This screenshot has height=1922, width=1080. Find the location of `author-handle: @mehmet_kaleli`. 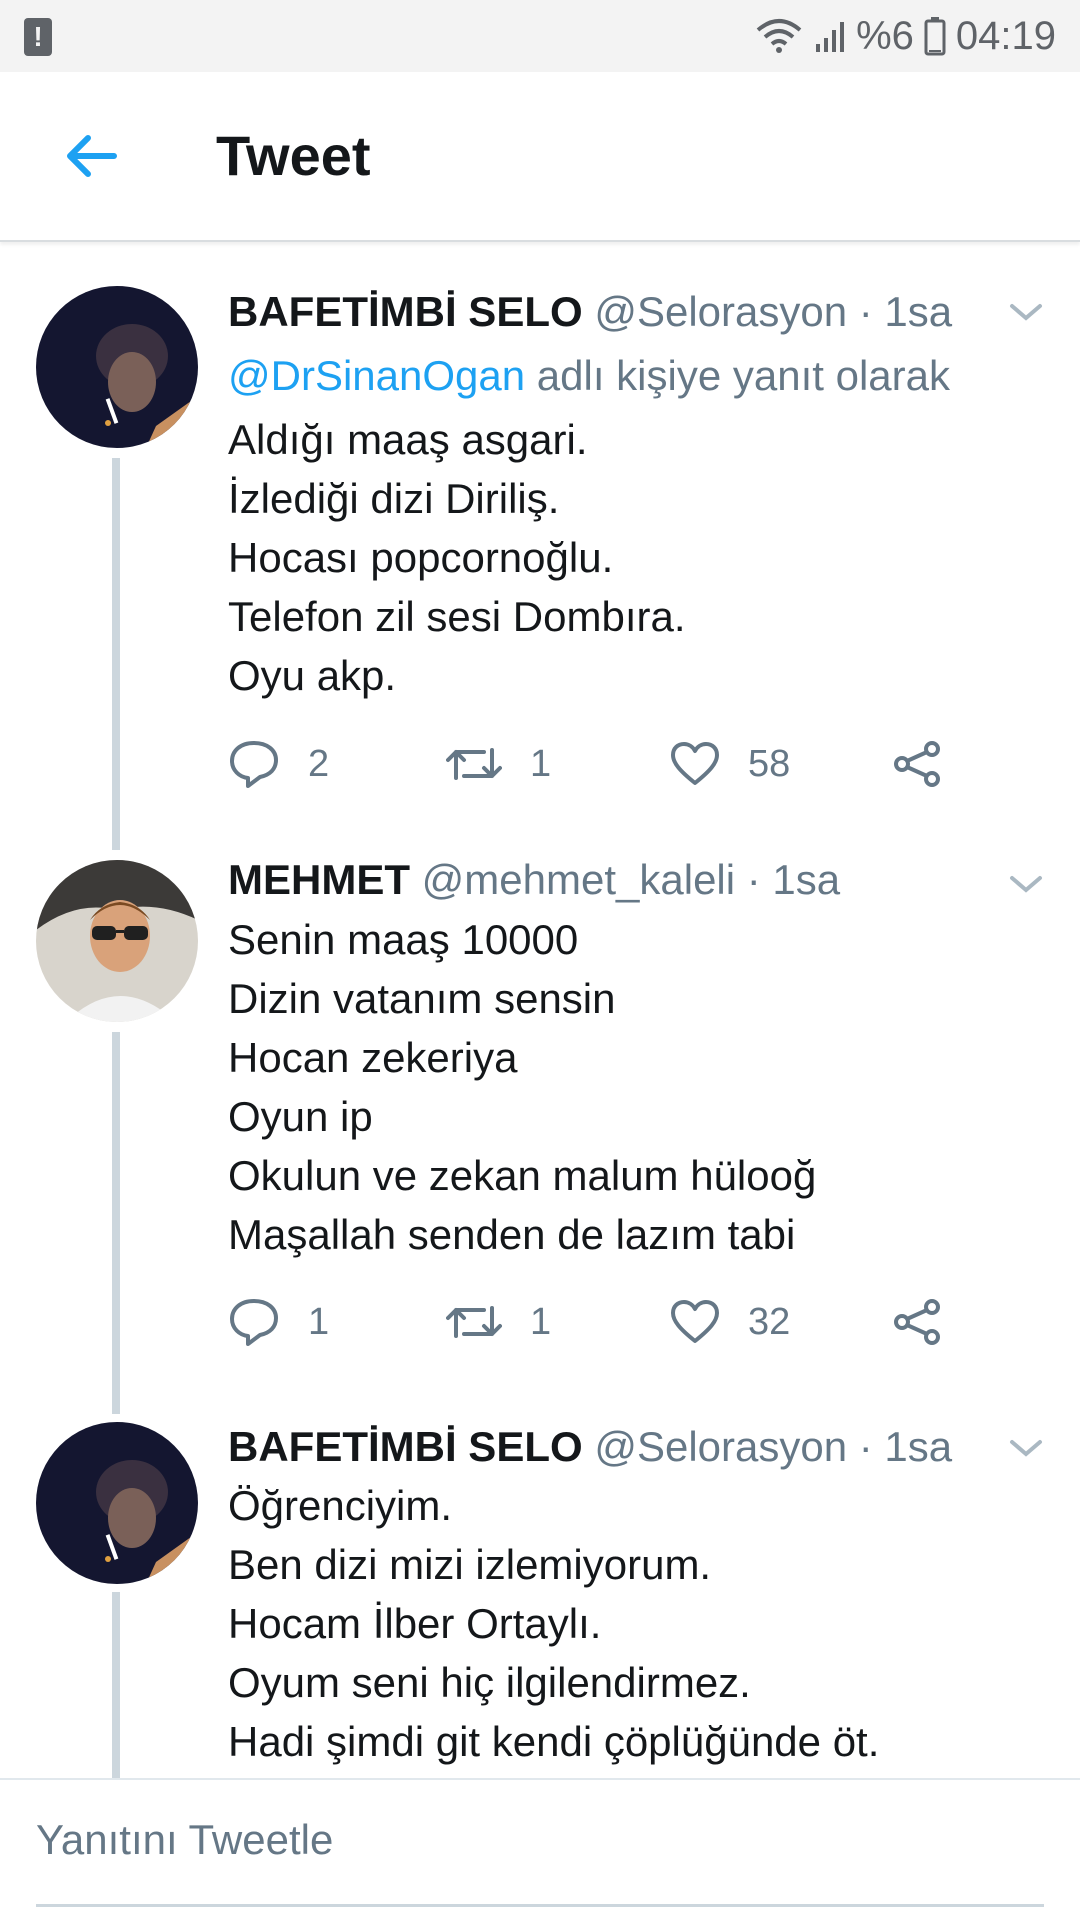

author-handle: @mehmet_kaleli is located at coordinates (578, 879).